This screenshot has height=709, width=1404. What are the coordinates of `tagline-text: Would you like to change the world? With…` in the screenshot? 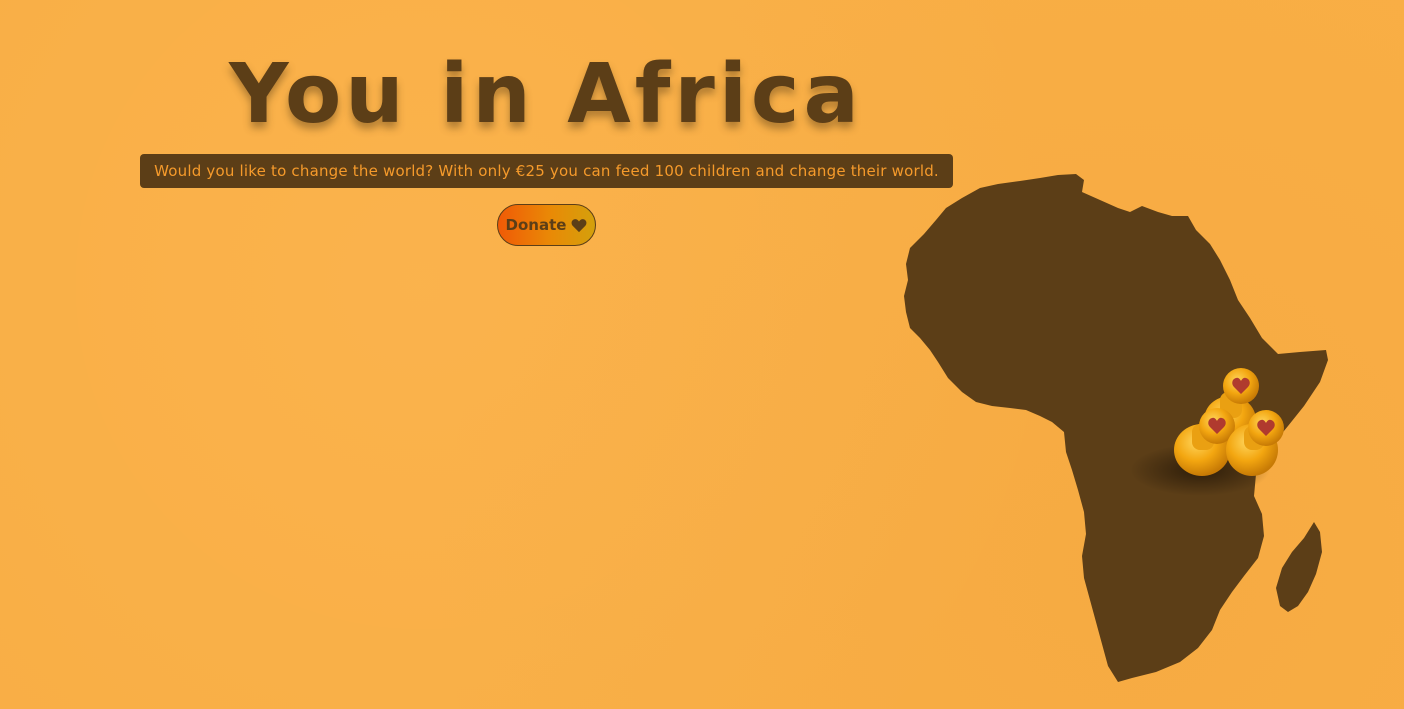 It's located at (546, 171).